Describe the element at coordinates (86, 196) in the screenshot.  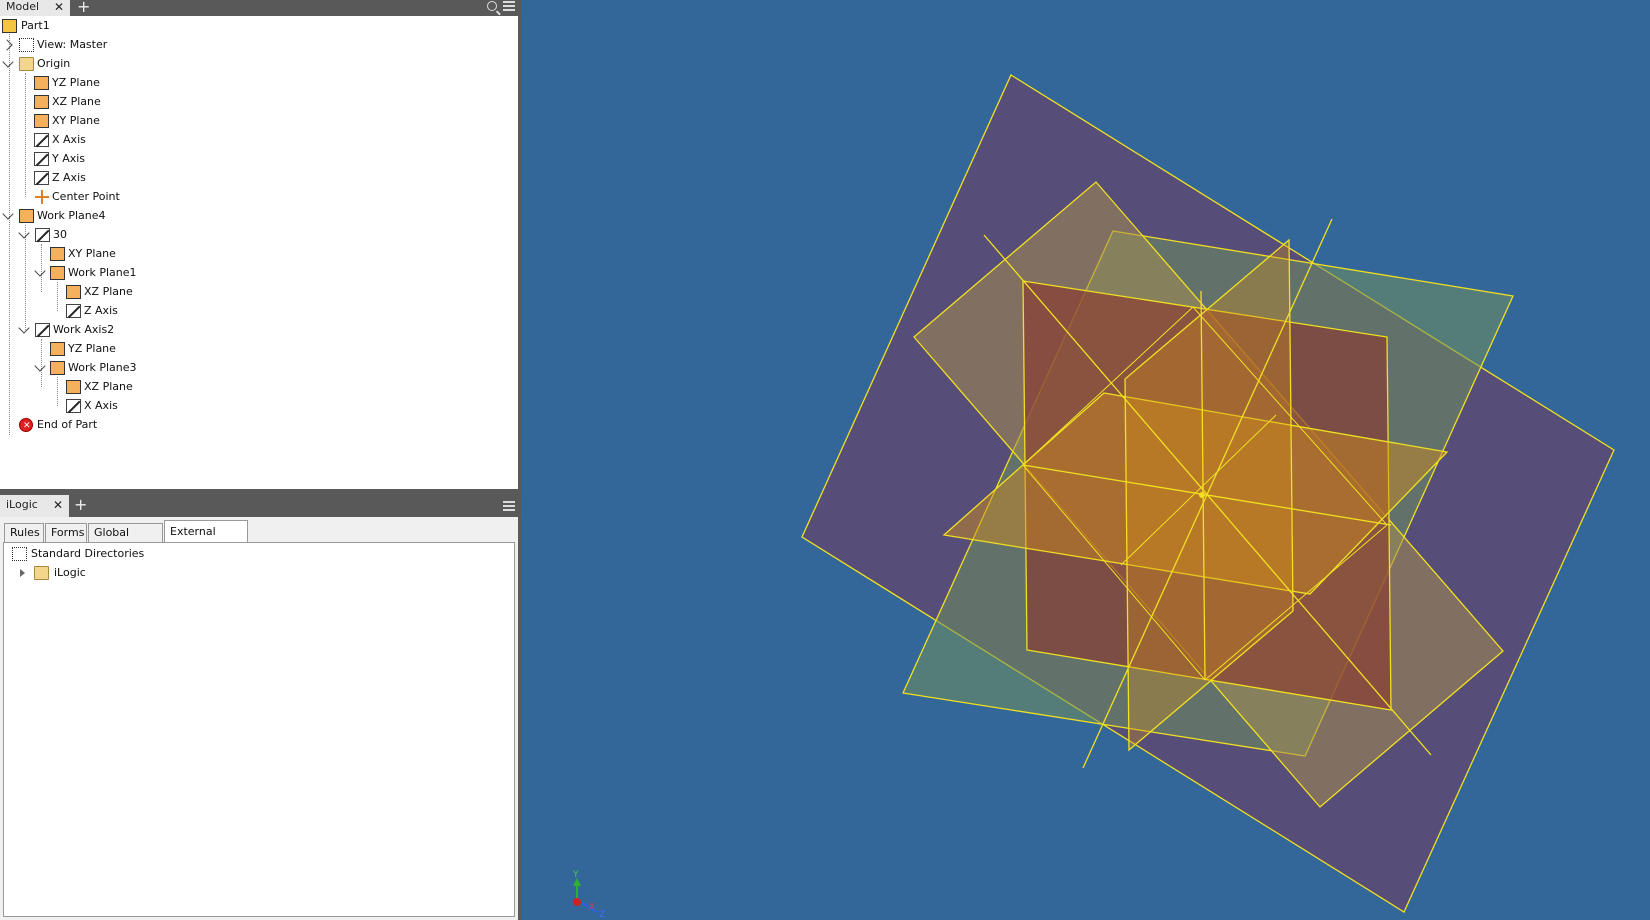
I see `tree-item-label: Center Point` at that location.